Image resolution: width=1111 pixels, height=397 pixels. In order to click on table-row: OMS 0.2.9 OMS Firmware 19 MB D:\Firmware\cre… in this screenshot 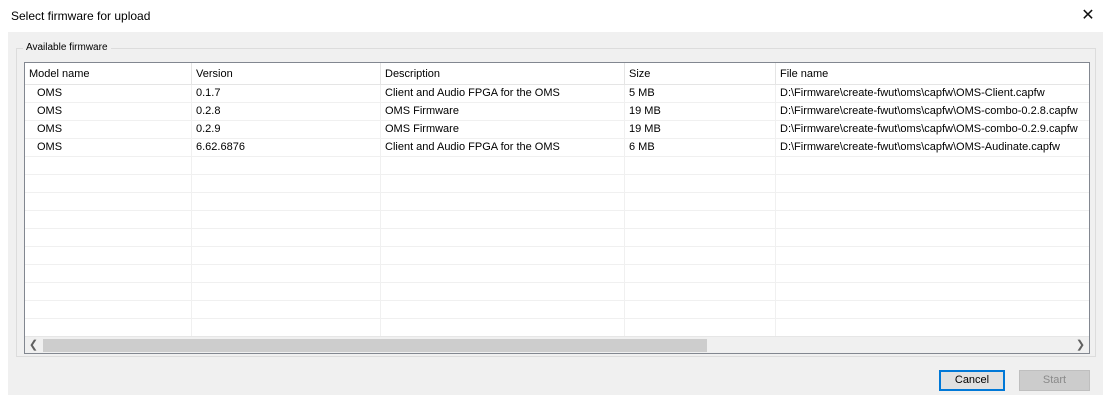, I will do `click(557, 130)`.